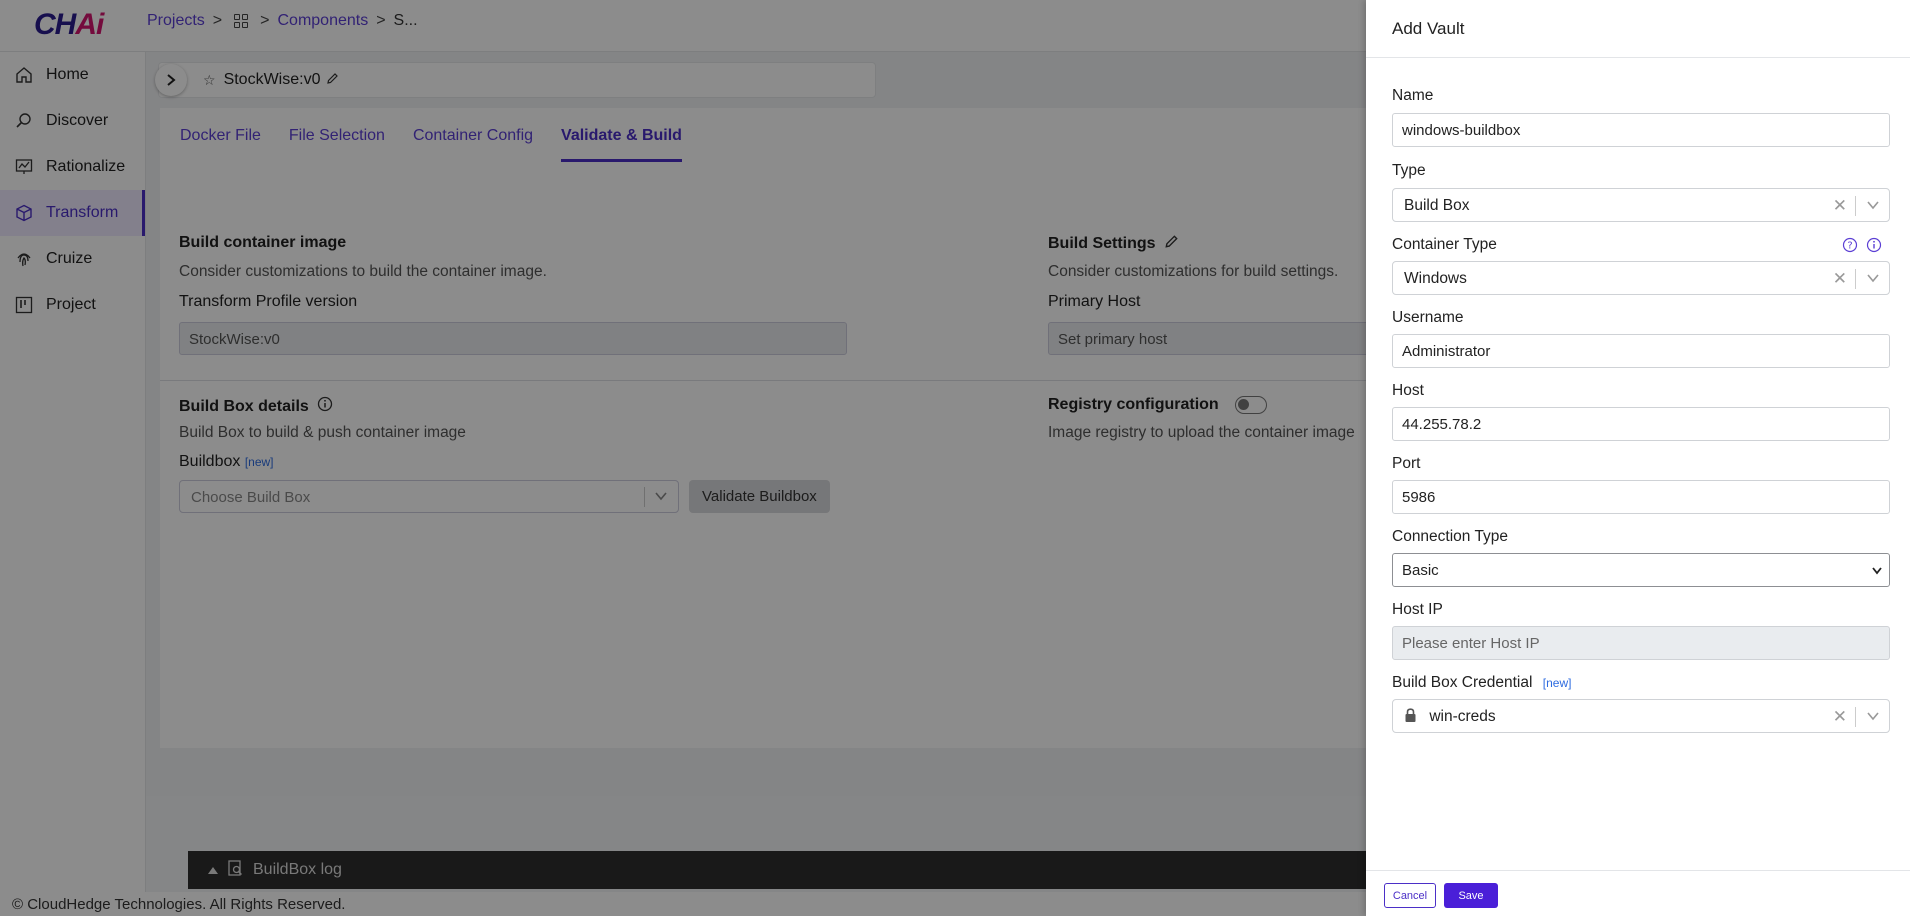 The height and width of the screenshot is (916, 1910). Describe the element at coordinates (1862, 247) in the screenshot. I see `container-type-help: ?` at that location.